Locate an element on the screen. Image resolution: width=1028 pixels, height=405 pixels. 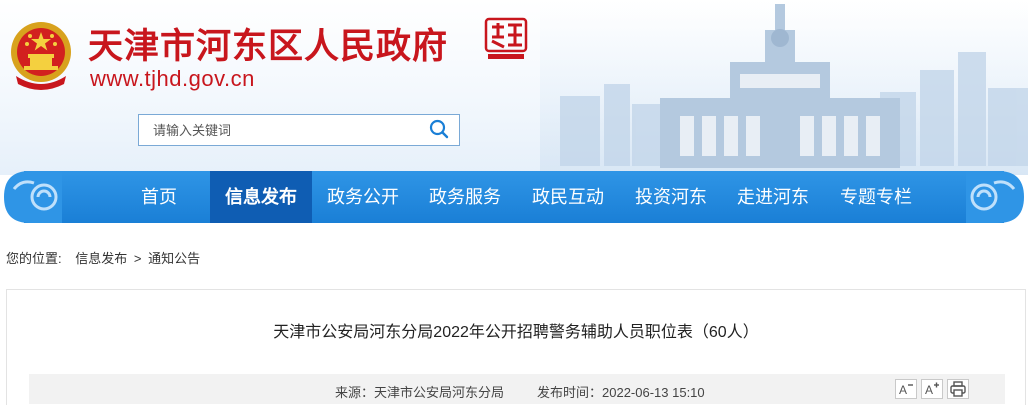
nav-item-invest-hedong: 投资河东 is located at coordinates (671, 197).